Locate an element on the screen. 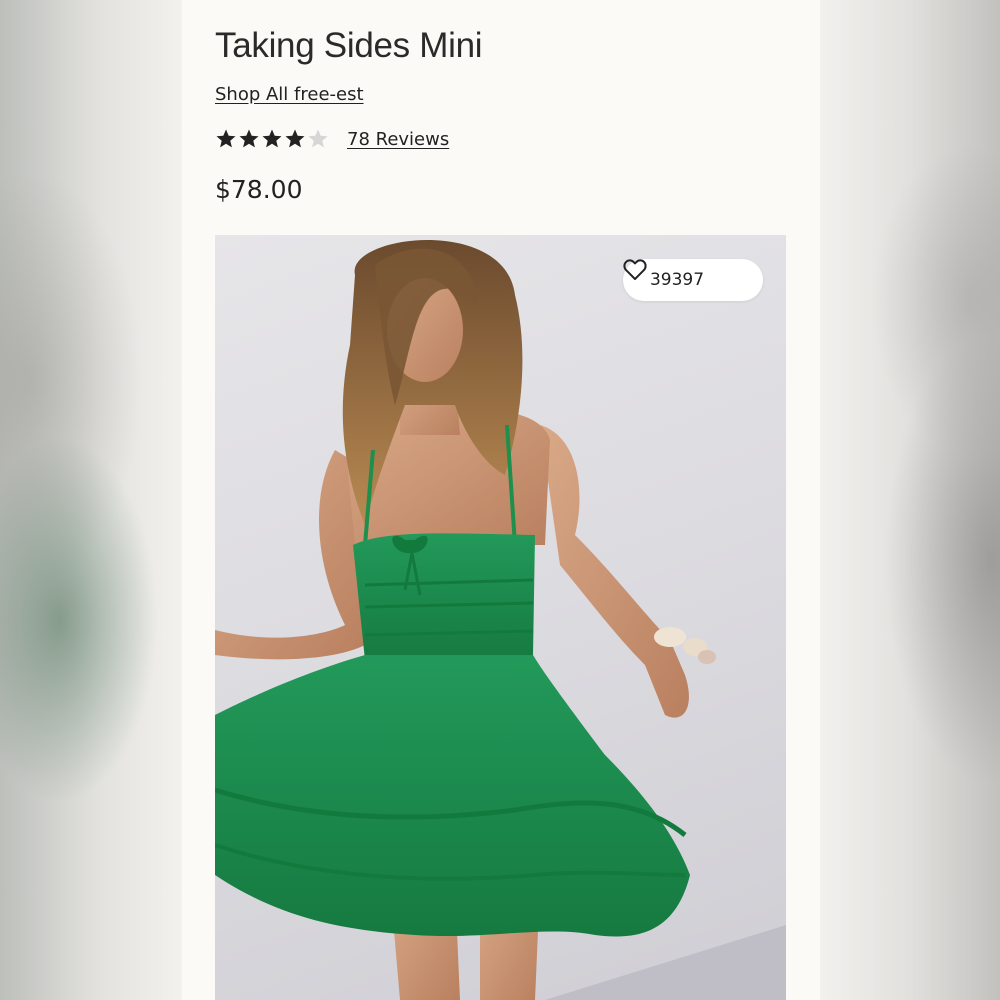 This screenshot has width=1000, height=1000. shop-all-link: Shop All free-est is located at coordinates (289, 94).